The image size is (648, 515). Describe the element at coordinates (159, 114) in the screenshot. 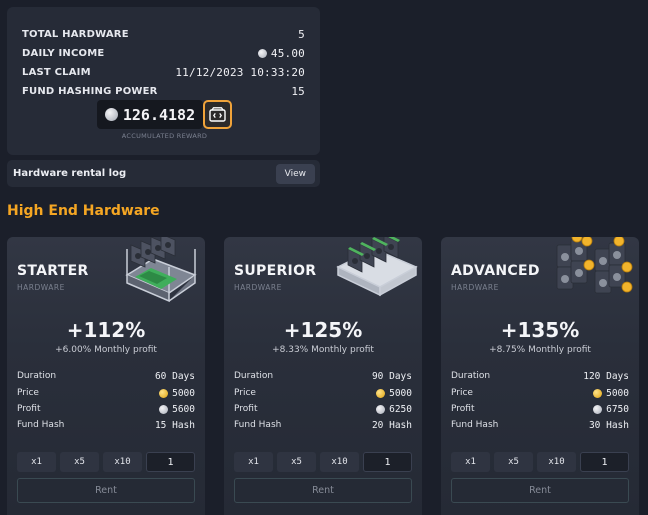

I see `accumulated-reward-value: 126.4182` at that location.